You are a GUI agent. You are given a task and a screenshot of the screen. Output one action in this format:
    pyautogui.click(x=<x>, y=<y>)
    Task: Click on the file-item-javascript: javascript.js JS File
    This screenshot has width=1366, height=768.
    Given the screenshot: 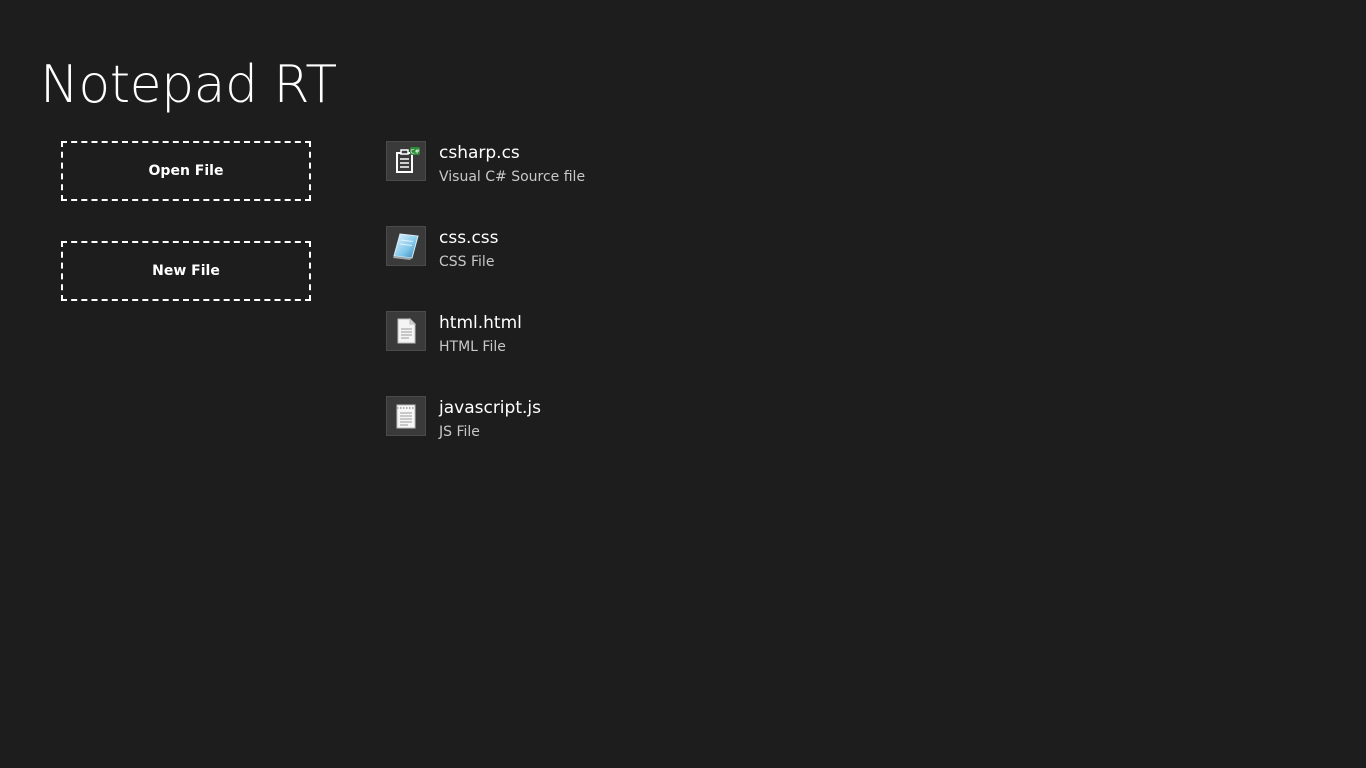 What is the action you would take?
    pyautogui.click(x=485, y=438)
    